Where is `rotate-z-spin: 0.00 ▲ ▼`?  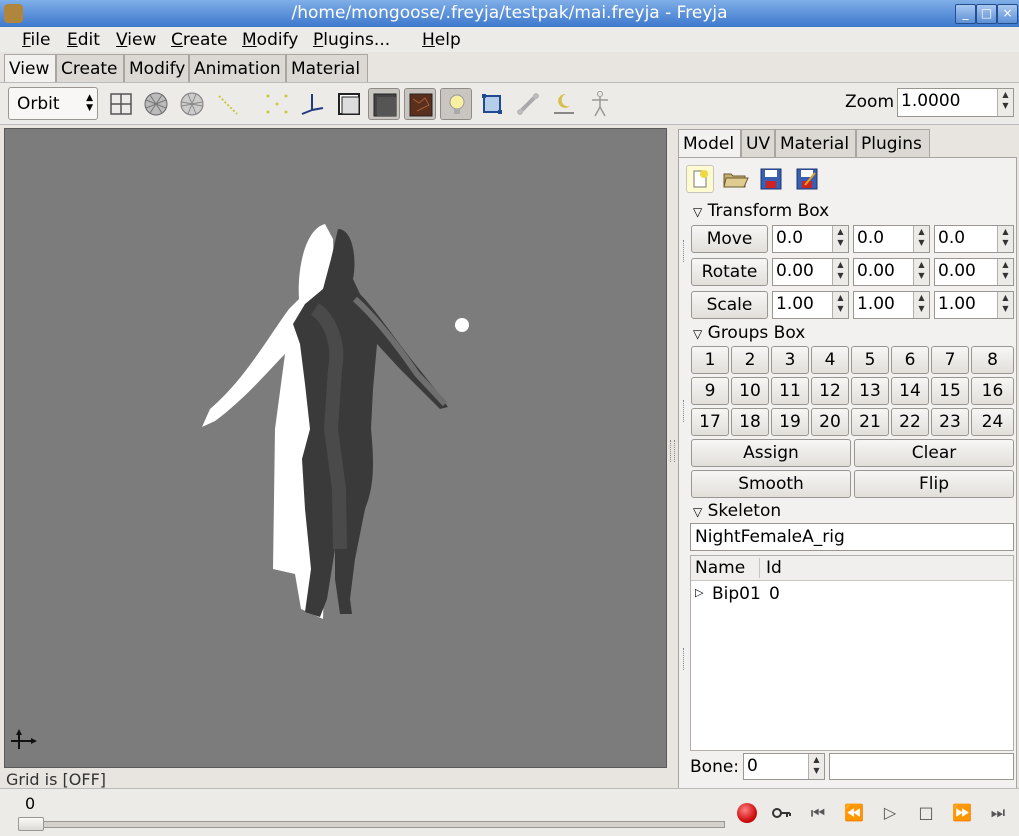 rotate-z-spin: 0.00 ▲ ▼ is located at coordinates (974, 272).